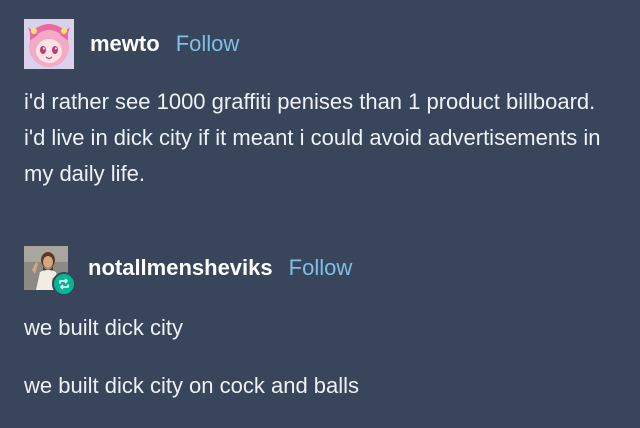 The height and width of the screenshot is (428, 640). What do you see at coordinates (50, 271) in the screenshot?
I see `avatar-notallmensheviks` at bounding box center [50, 271].